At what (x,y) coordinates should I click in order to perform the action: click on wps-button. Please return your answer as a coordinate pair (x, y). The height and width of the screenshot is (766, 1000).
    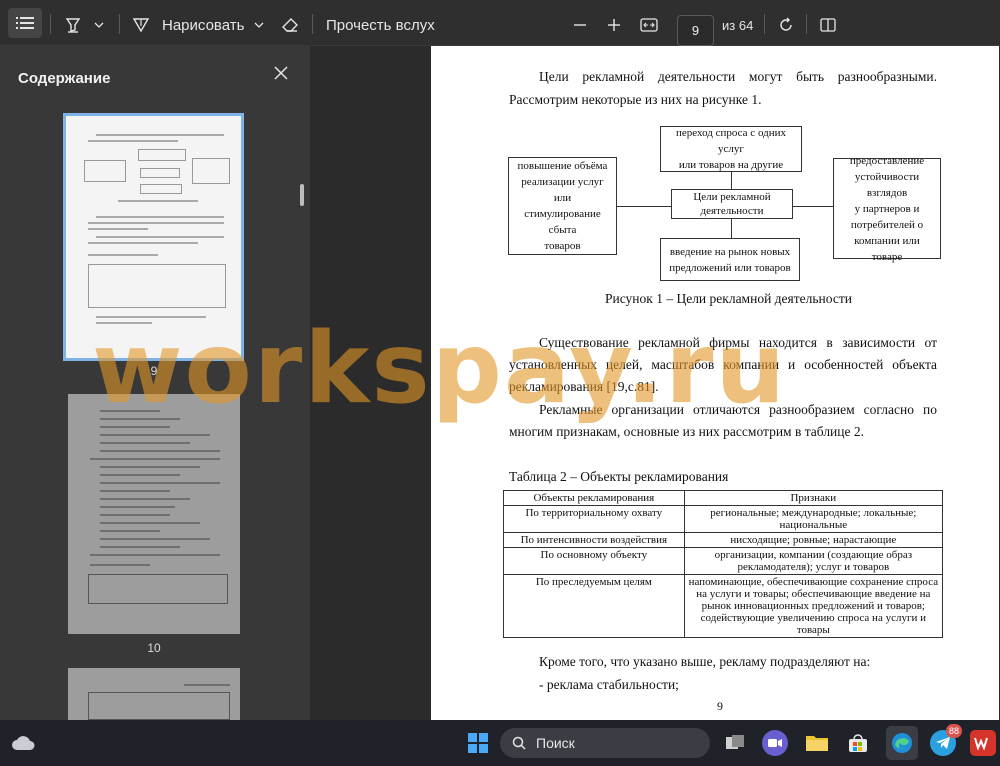
    Looking at the image, I should click on (983, 743).